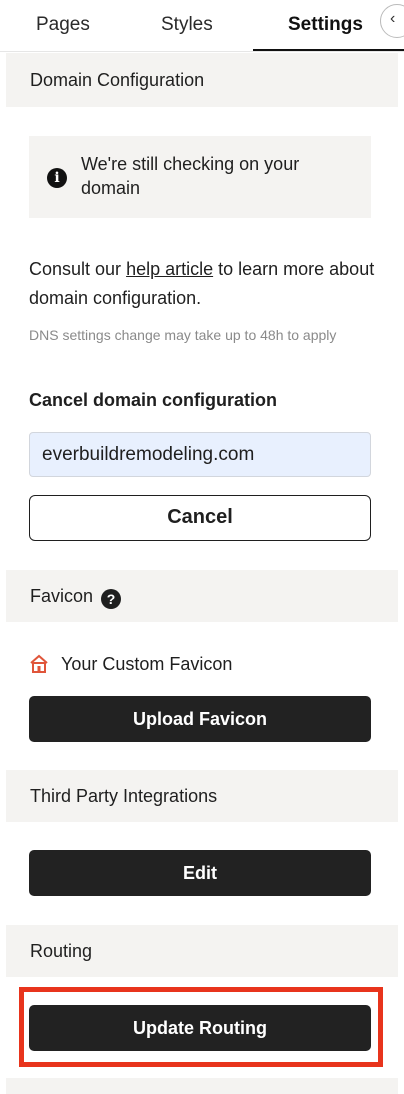  I want to click on consult-prefix: Consult our, so click(78, 269).